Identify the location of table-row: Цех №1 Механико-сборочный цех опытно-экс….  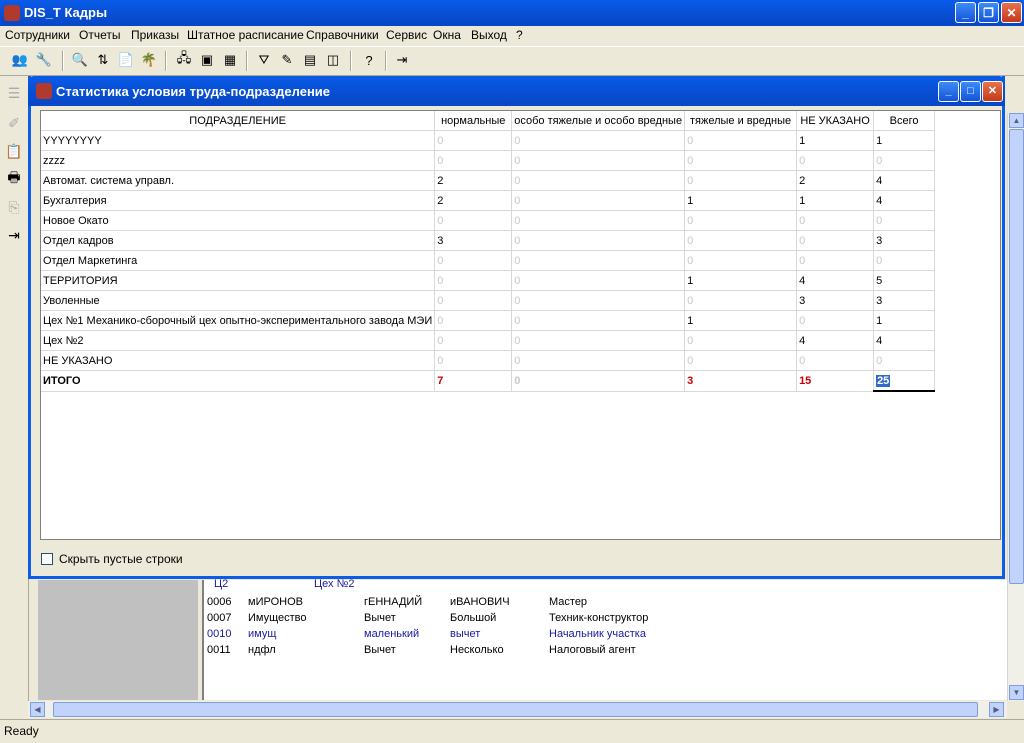
(488, 320).